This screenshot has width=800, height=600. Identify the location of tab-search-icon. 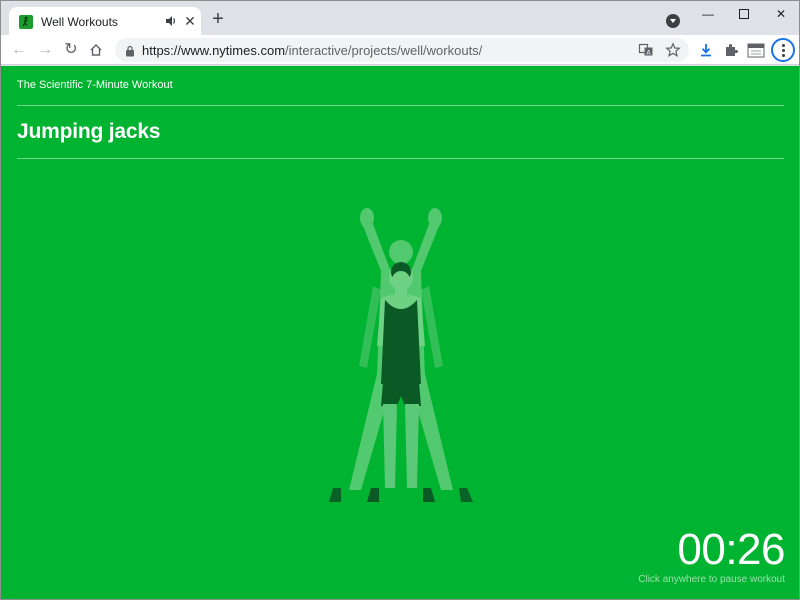
(673, 21).